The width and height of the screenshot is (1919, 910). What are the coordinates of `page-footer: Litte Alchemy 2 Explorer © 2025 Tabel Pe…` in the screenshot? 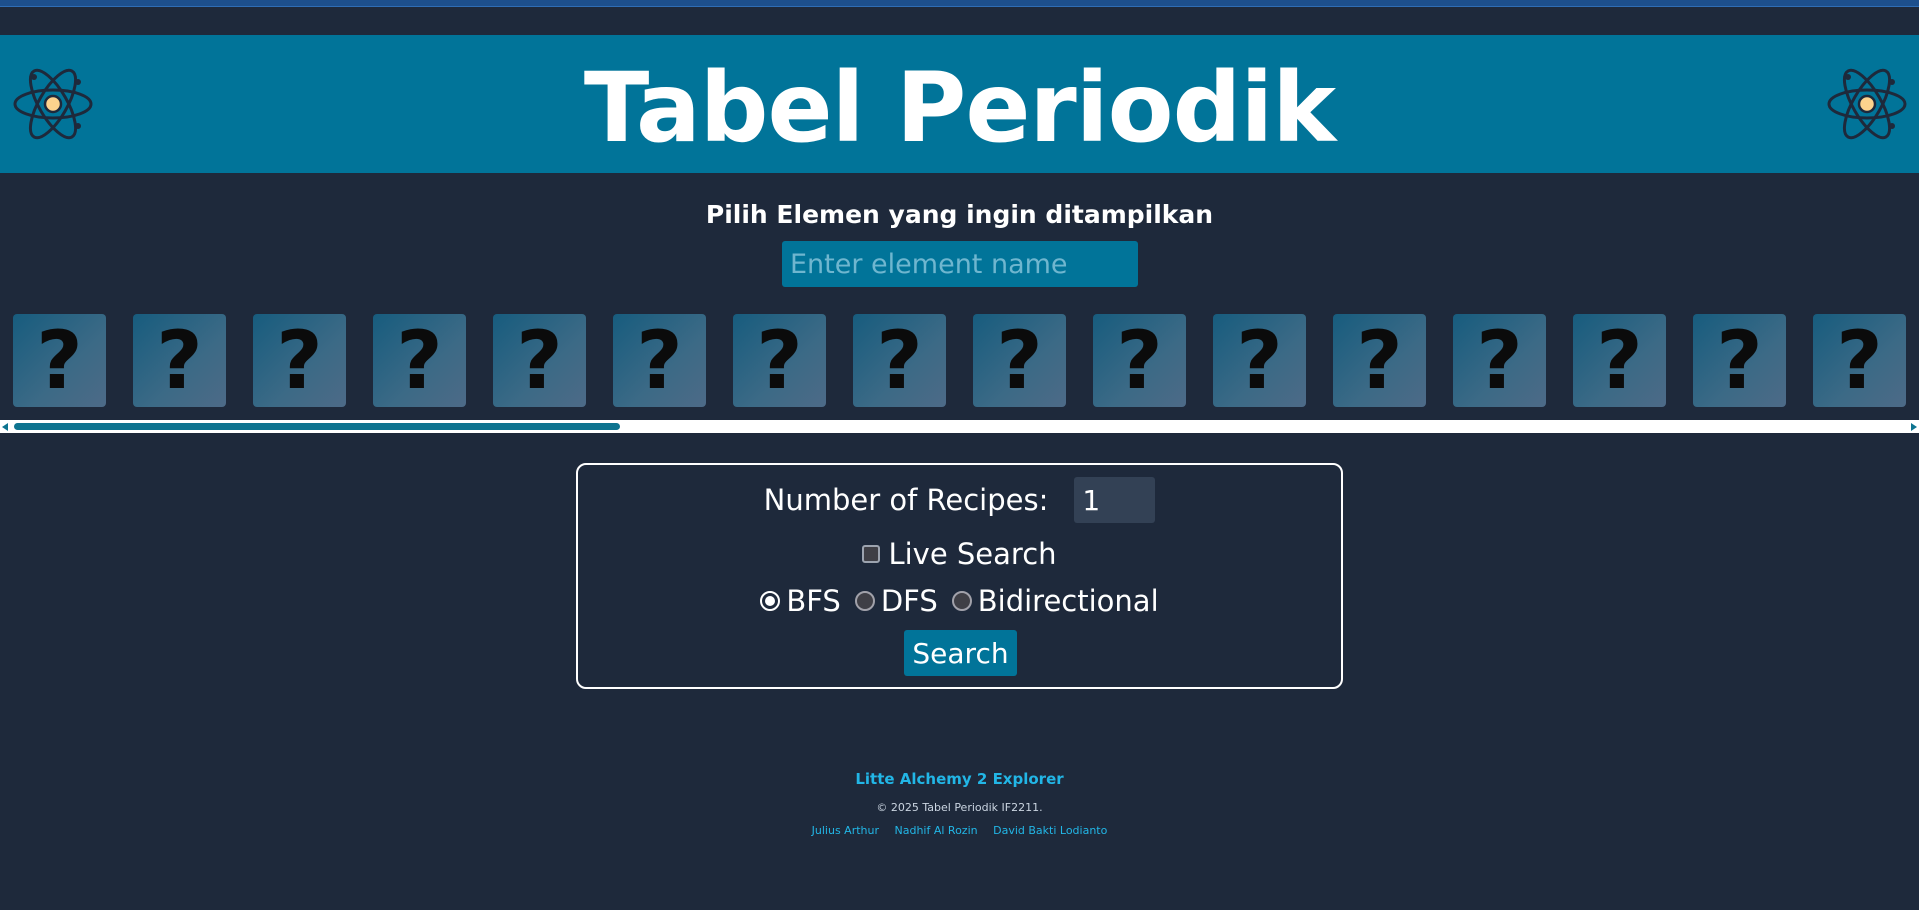 It's located at (959, 803).